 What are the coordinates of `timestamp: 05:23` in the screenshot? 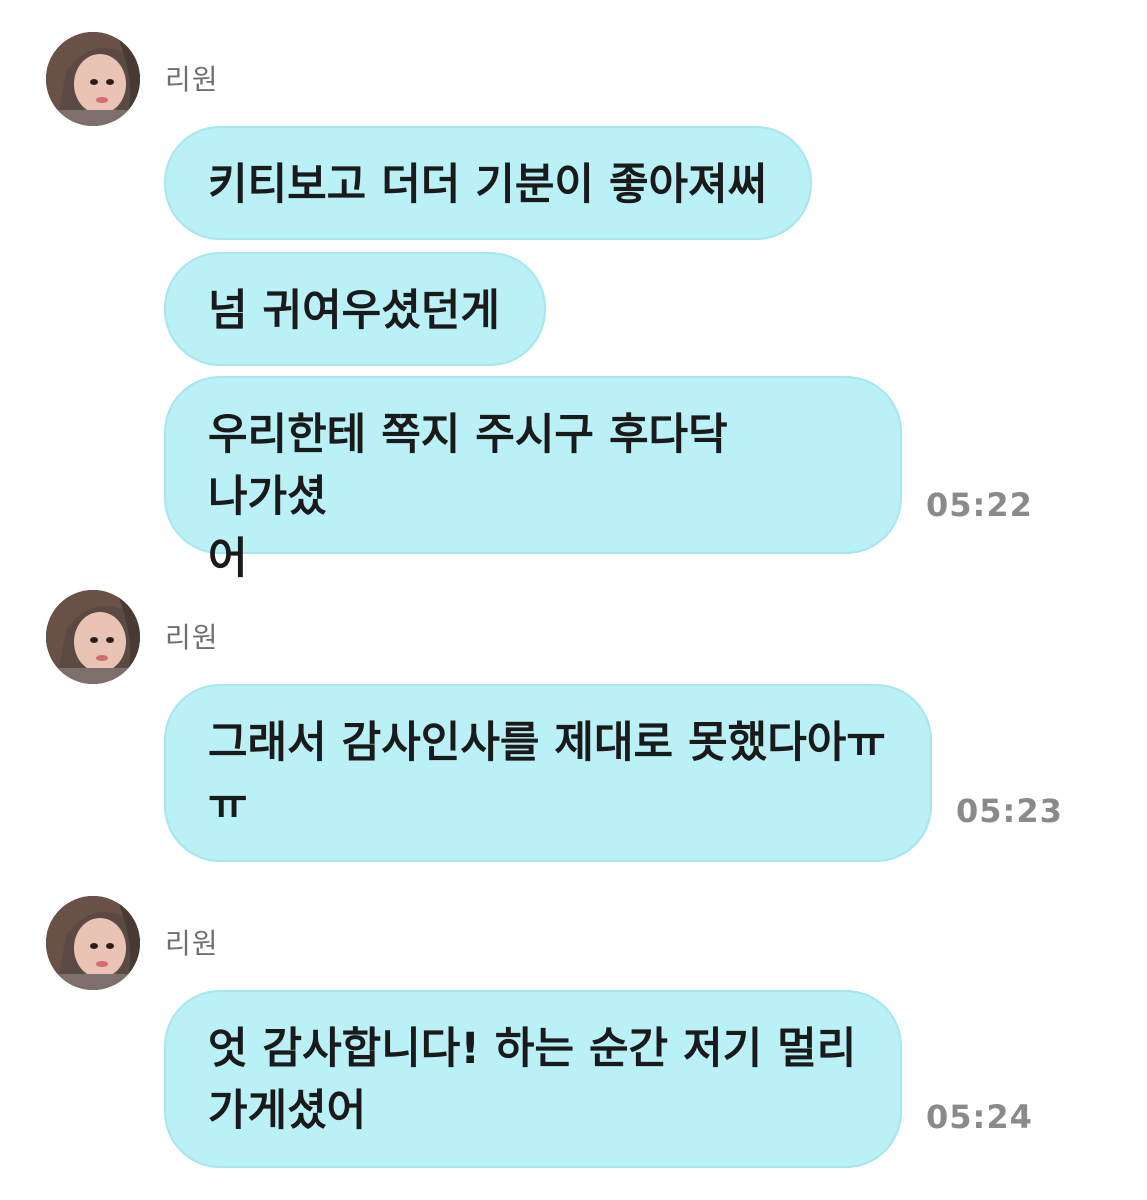 It's located at (1009, 811).